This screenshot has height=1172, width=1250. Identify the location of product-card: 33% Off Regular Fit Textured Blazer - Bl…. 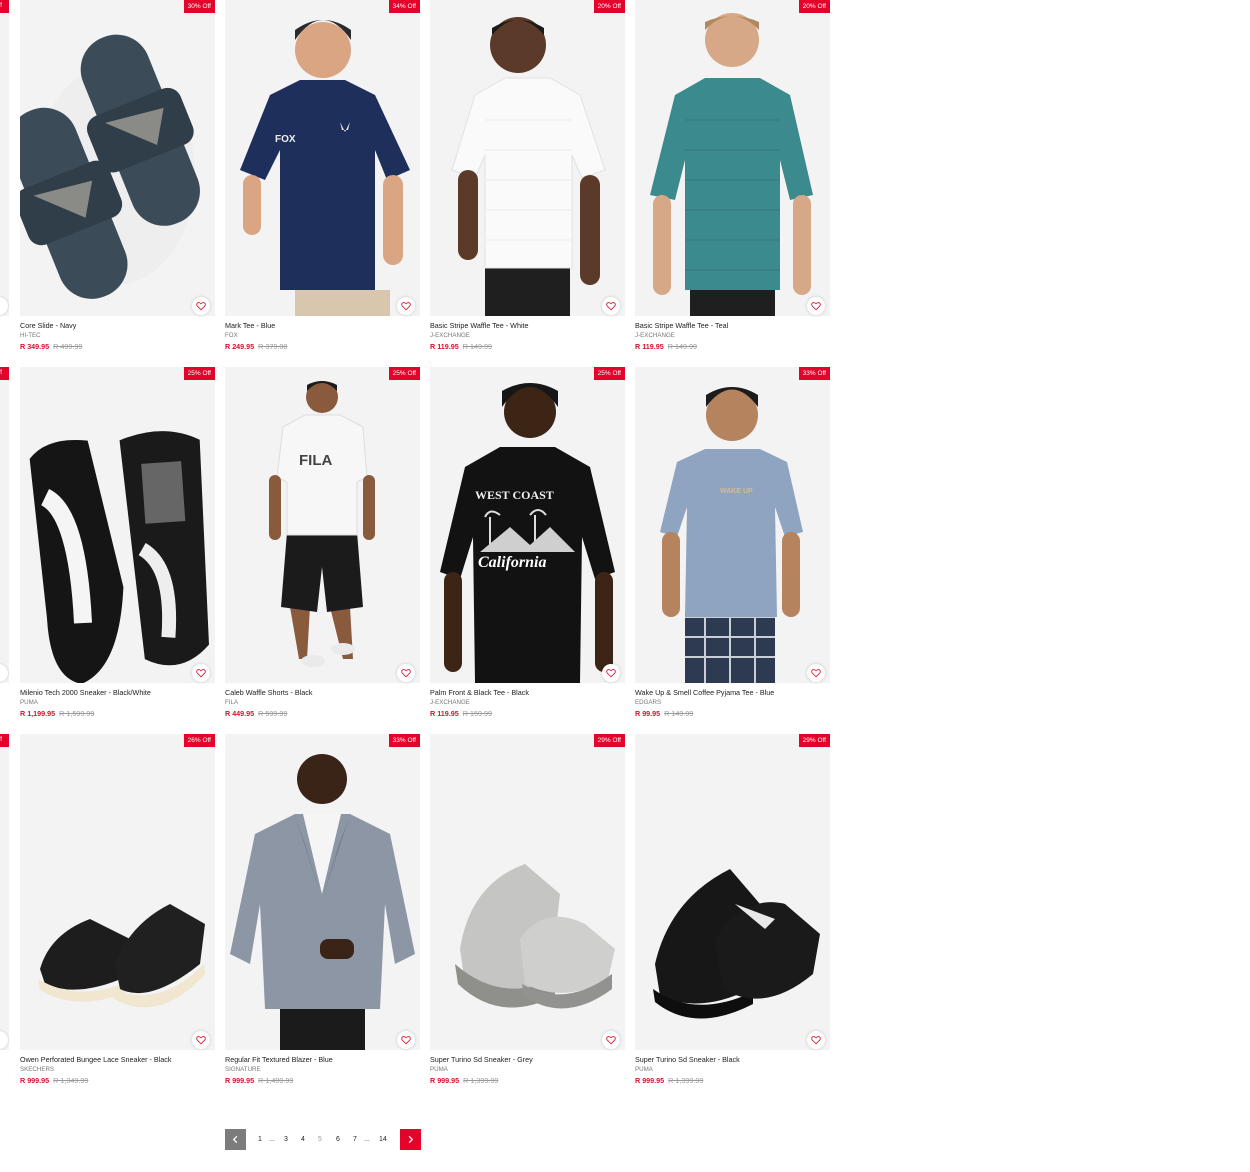
(322, 910).